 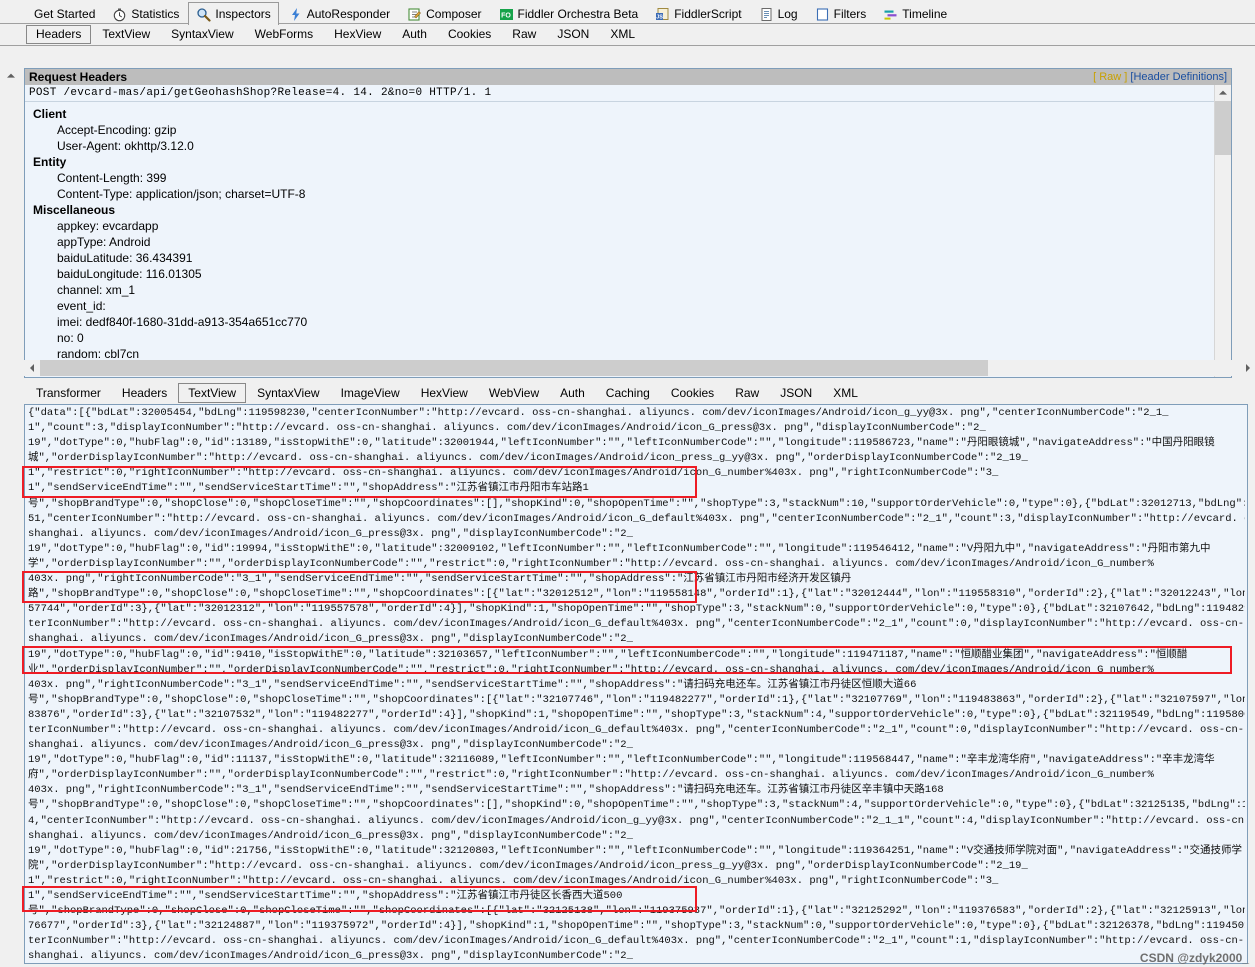 I want to click on tab-label: Timeline, so click(x=925, y=14).